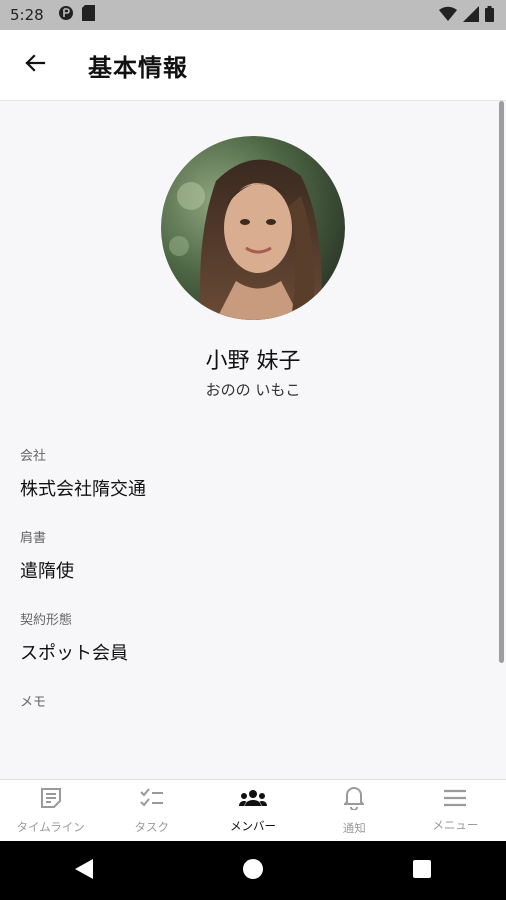 The image size is (506, 900). I want to click on back-button, so click(35, 65).